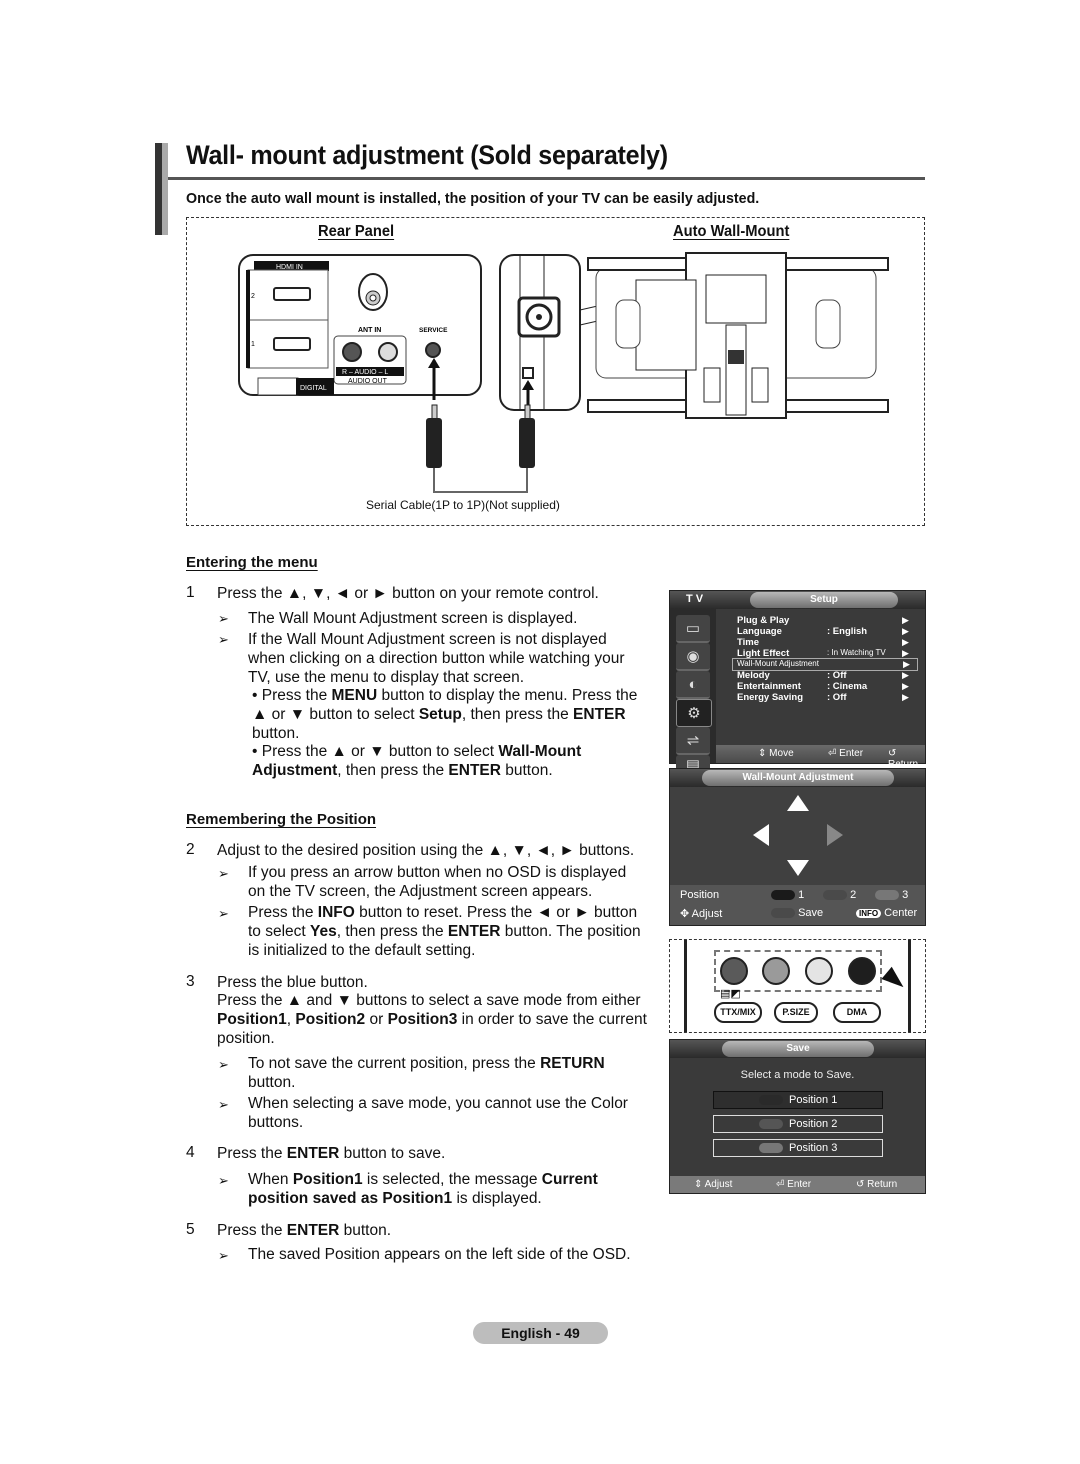 Image resolution: width=1080 pixels, height=1464 pixels. I want to click on move-hint: ⇕ Move, so click(776, 753).